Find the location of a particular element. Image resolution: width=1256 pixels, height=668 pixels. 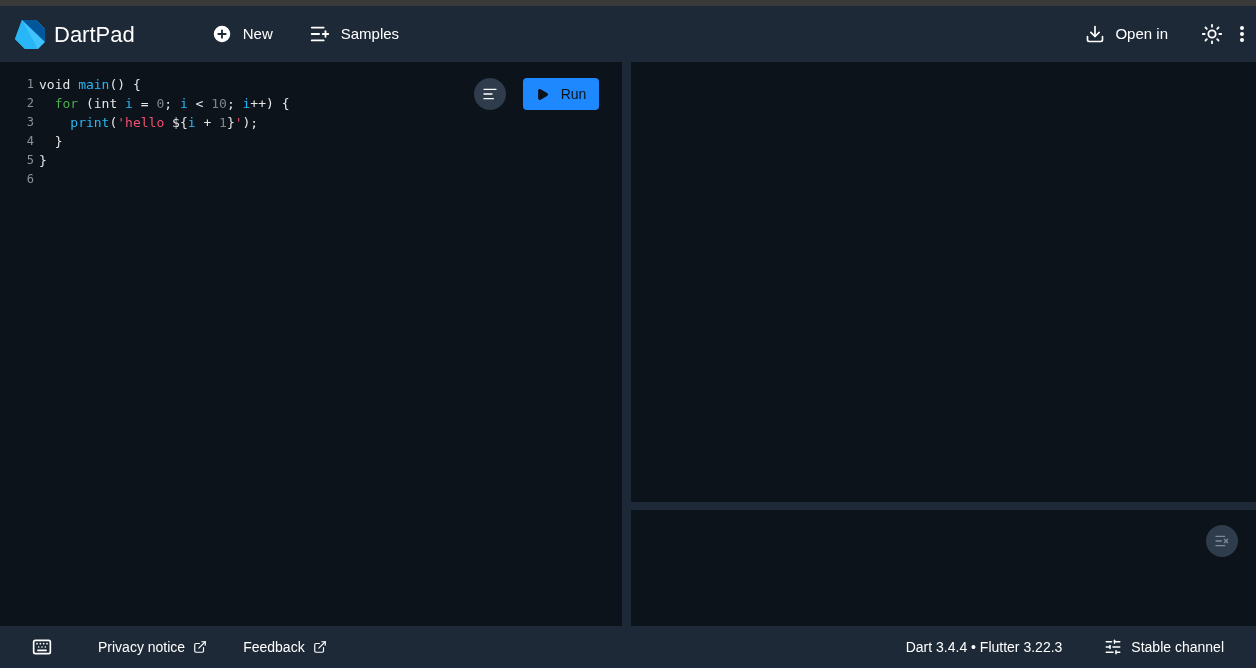

line-number: 2 is located at coordinates (29, 103).